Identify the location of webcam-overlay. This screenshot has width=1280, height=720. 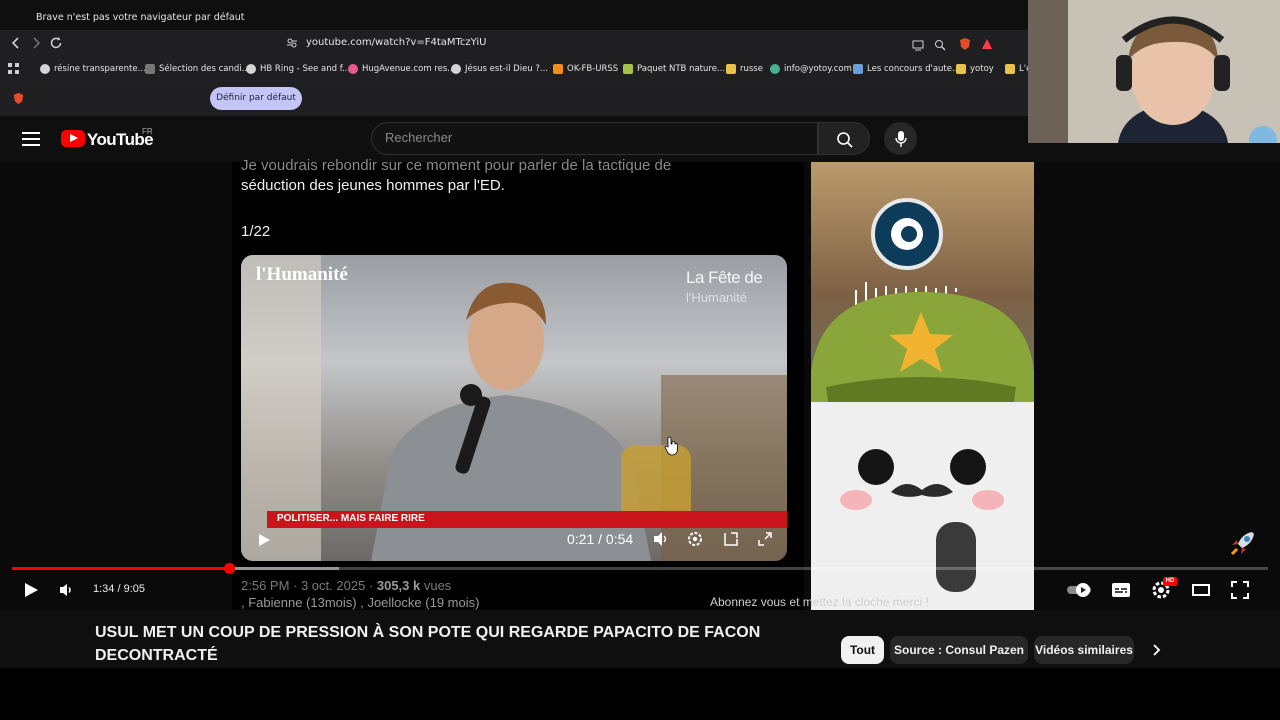
(1154, 71).